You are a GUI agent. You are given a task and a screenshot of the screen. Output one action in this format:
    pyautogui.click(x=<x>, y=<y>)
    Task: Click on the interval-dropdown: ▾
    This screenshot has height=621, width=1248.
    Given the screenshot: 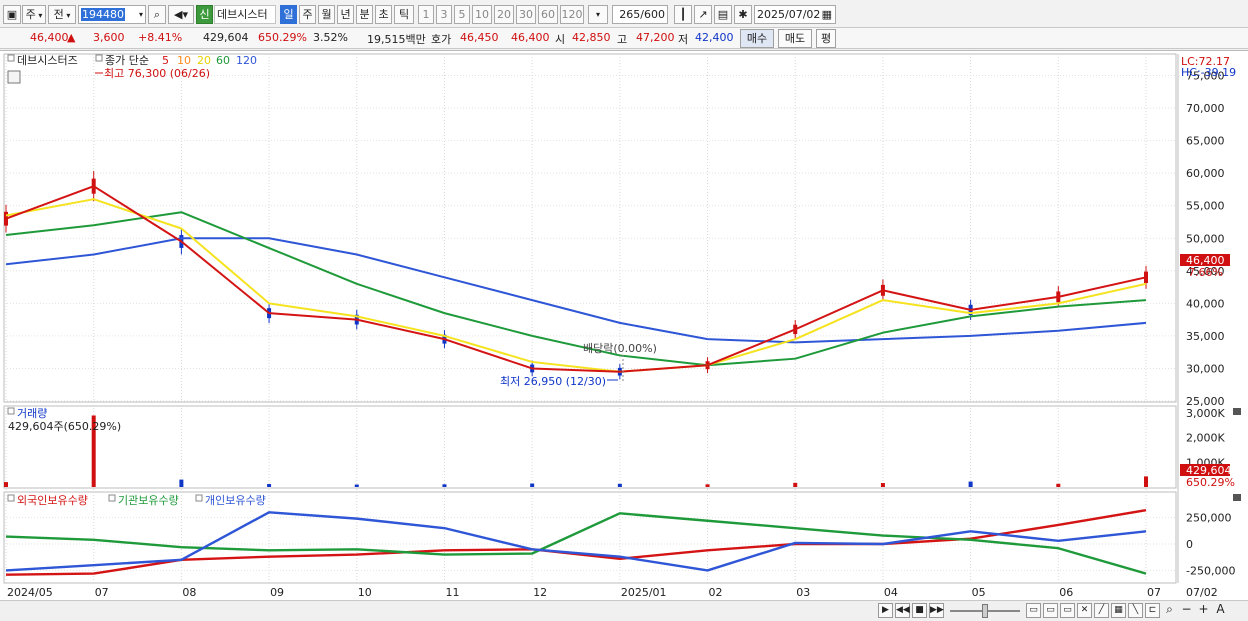 What is the action you would take?
    pyautogui.click(x=598, y=14)
    